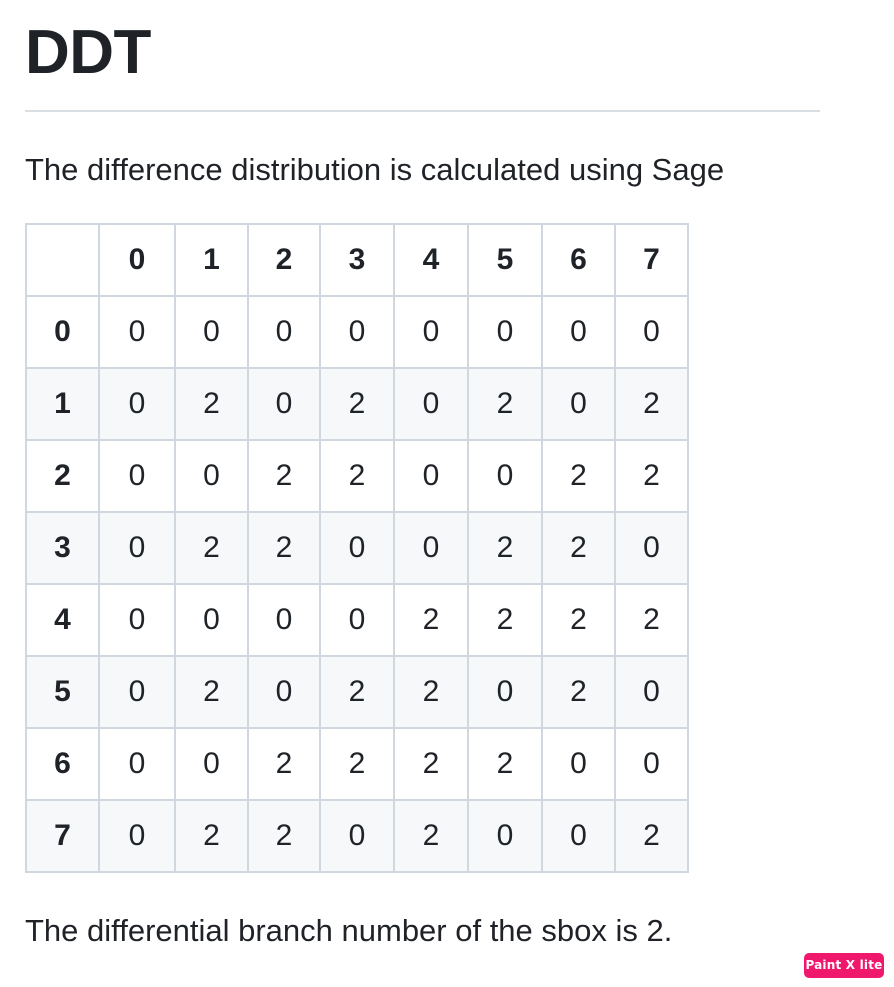 The width and height of the screenshot is (894, 987). I want to click on table-row: 7 0 2 2 0 2 0 0 2, so click(357, 836).